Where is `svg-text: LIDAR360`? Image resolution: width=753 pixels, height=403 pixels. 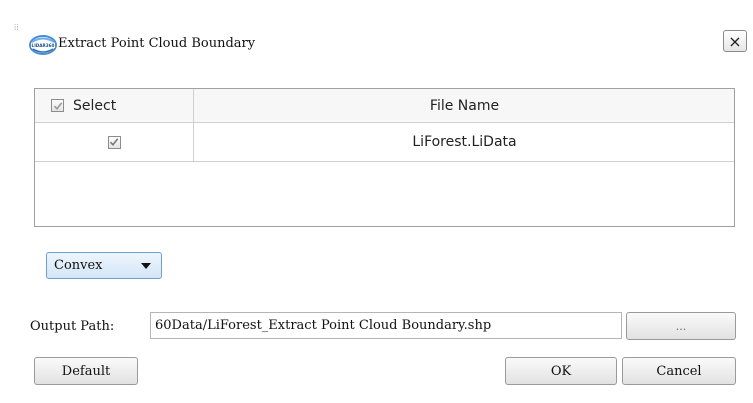 svg-text: LIDAR360 is located at coordinates (43, 45).